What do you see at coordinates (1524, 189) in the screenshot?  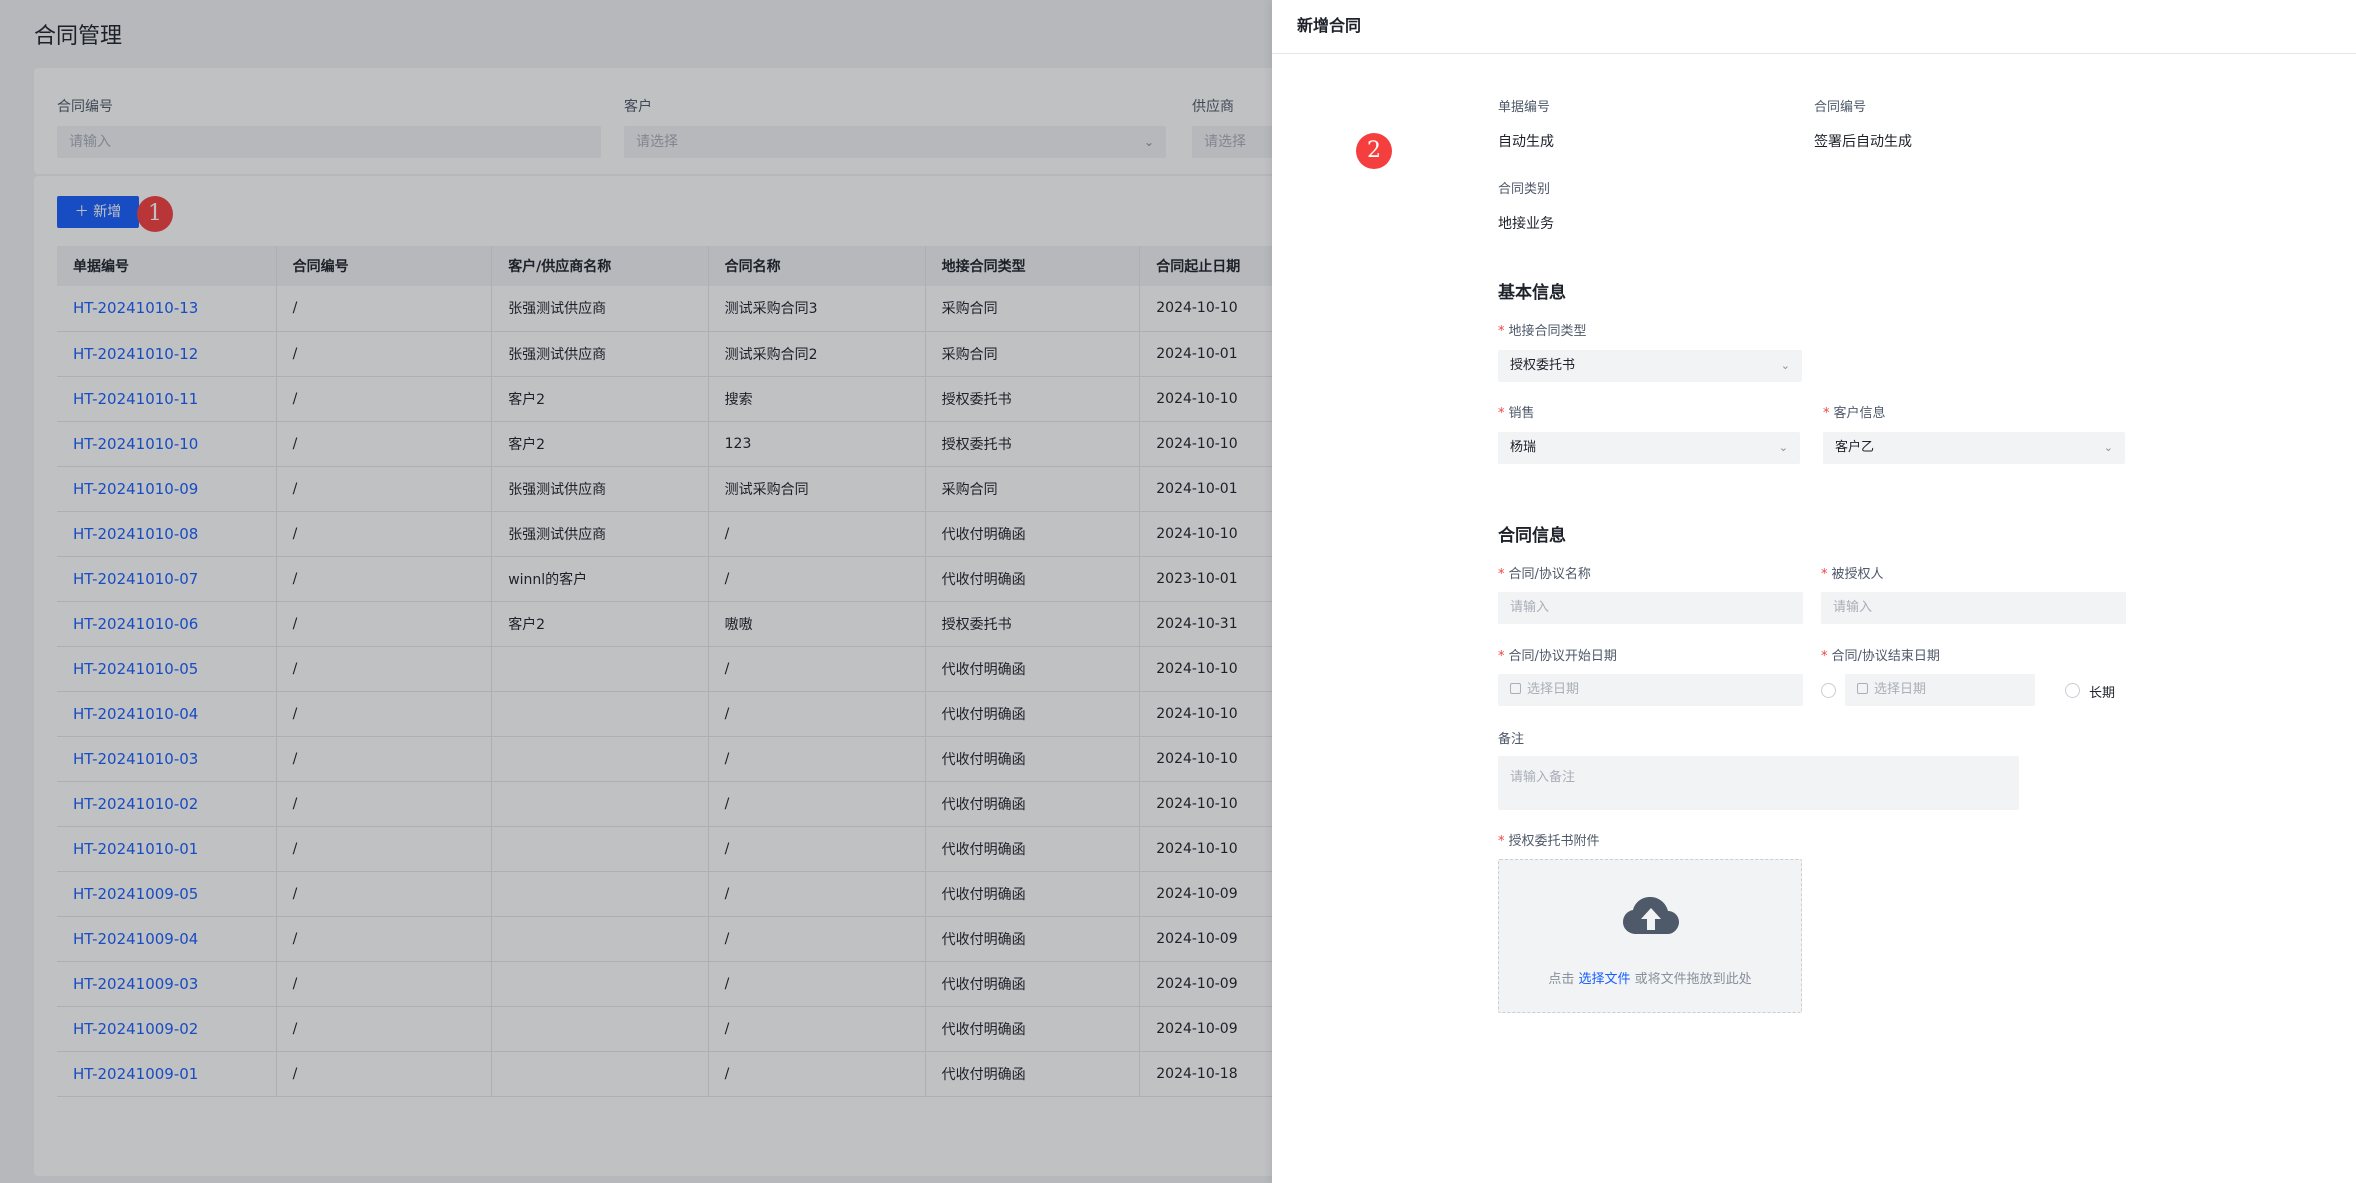 I see `category-label: 合同类别` at bounding box center [1524, 189].